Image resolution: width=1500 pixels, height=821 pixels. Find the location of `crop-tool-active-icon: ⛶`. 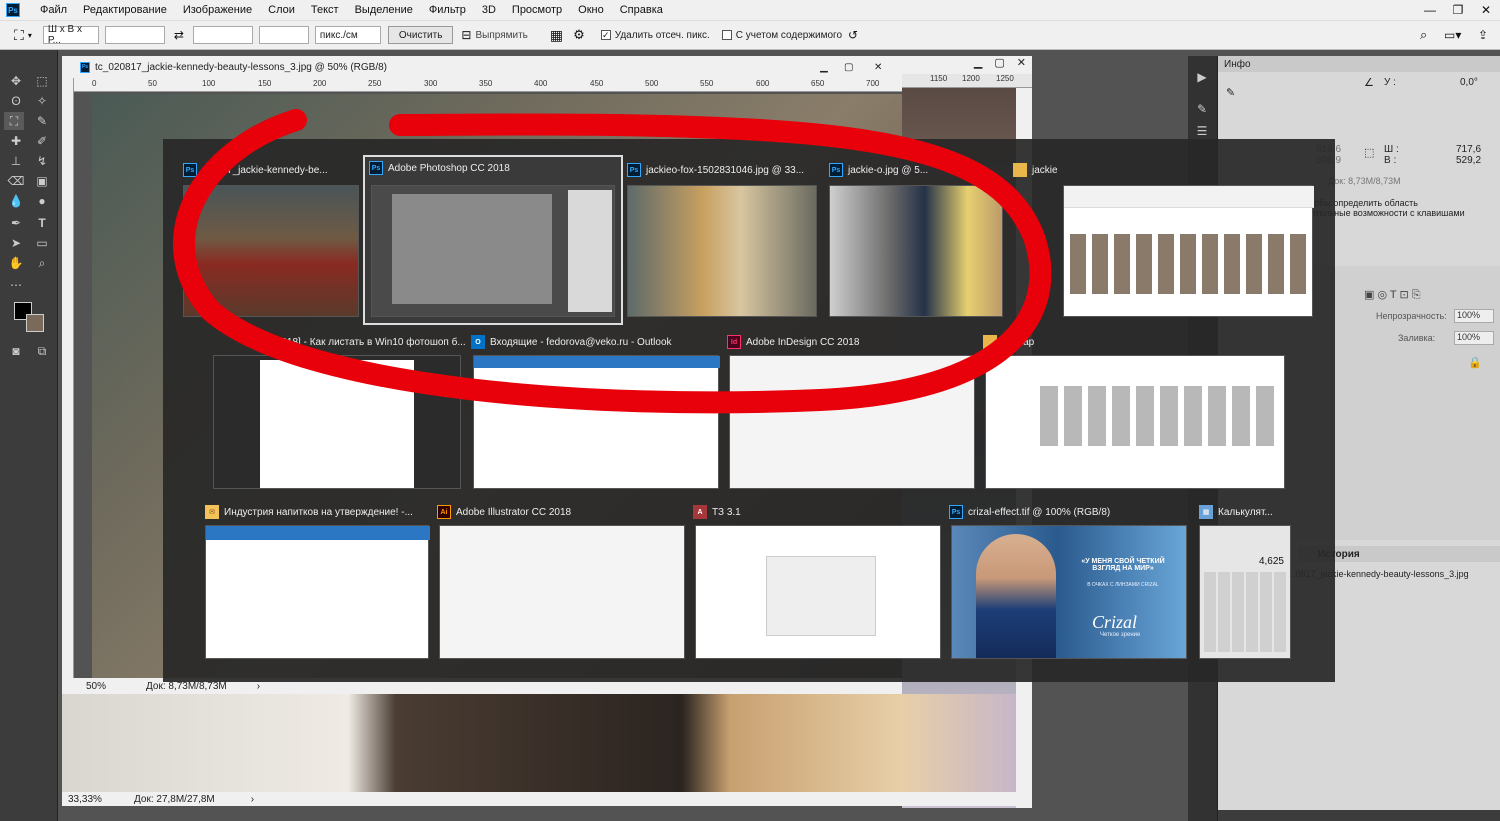

crop-tool-active-icon: ⛶ is located at coordinates (14, 121).